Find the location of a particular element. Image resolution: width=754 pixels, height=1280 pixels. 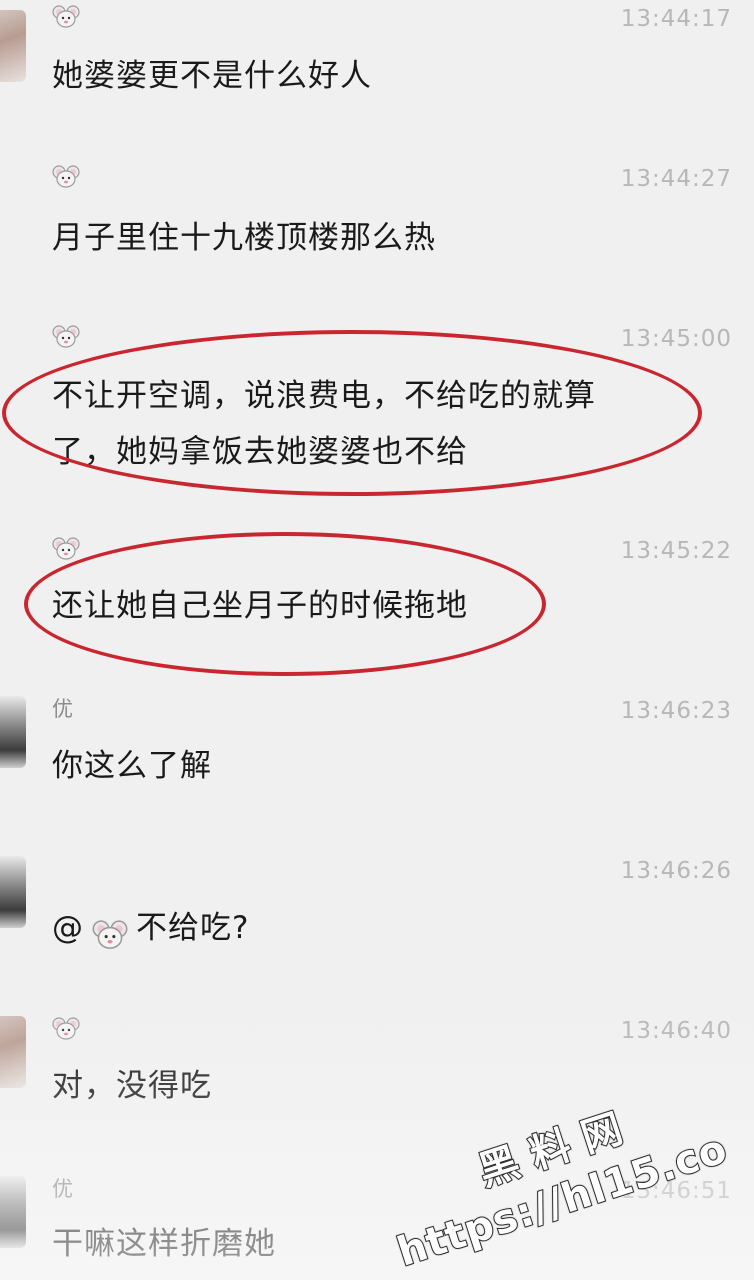

message-text: 月子里住十九楼顶楼那么热 is located at coordinates (244, 238).